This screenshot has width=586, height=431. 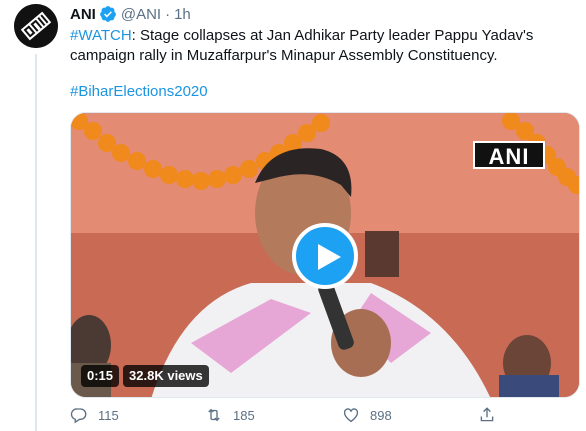 What do you see at coordinates (214, 415) in the screenshot?
I see `retweet-icon` at bounding box center [214, 415].